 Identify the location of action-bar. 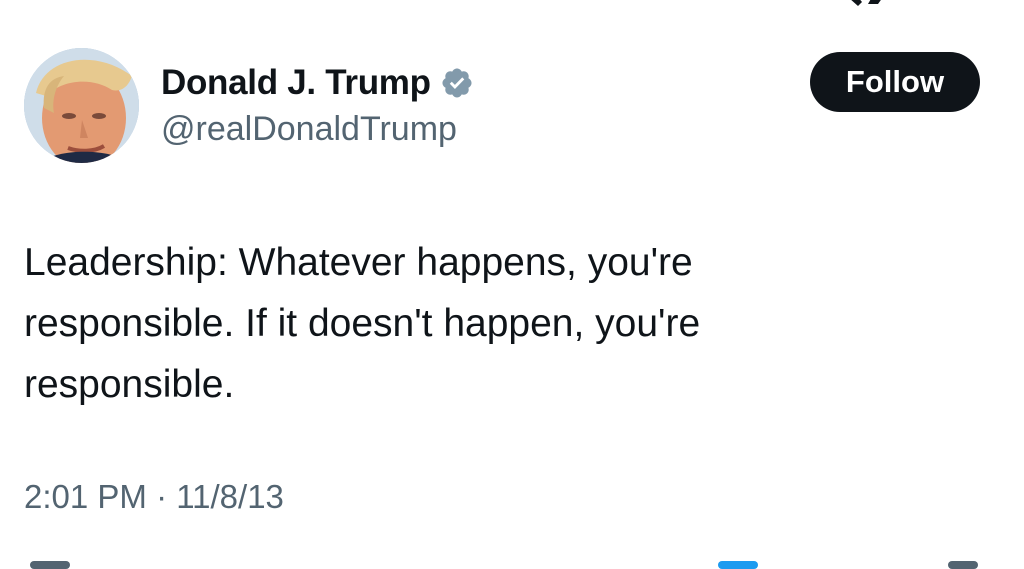
(512, 562).